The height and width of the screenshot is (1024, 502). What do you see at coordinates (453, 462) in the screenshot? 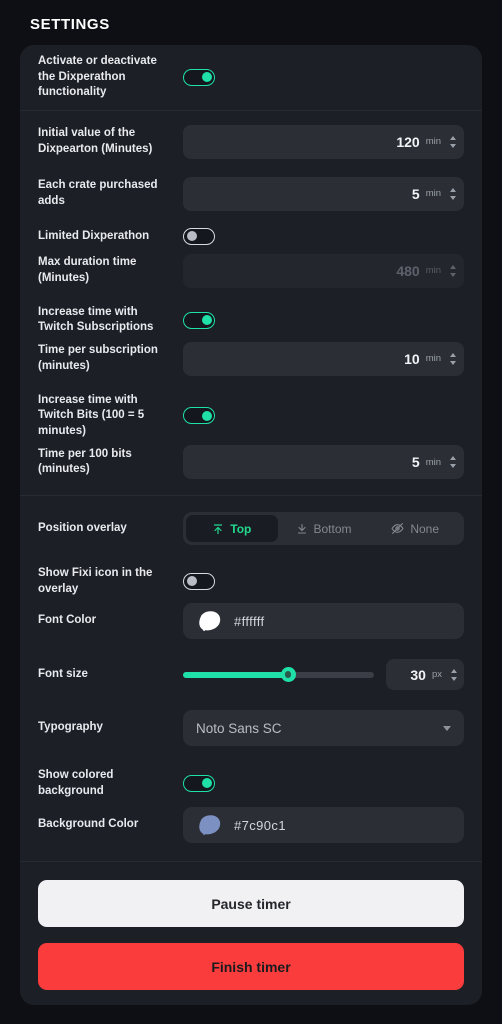
I see `time-per-bits-stepper` at bounding box center [453, 462].